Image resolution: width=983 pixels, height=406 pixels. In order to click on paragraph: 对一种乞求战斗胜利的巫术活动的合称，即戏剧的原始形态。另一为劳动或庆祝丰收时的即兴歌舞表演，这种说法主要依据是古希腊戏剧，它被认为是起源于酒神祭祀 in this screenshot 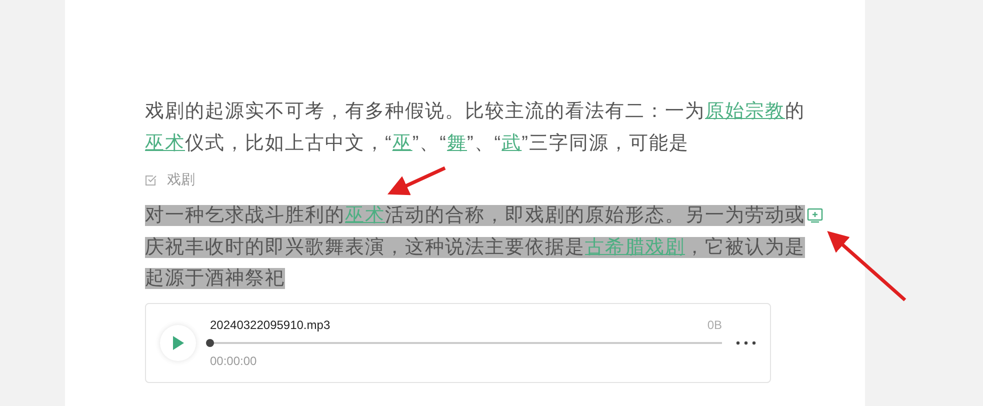, I will do `click(475, 247)`.